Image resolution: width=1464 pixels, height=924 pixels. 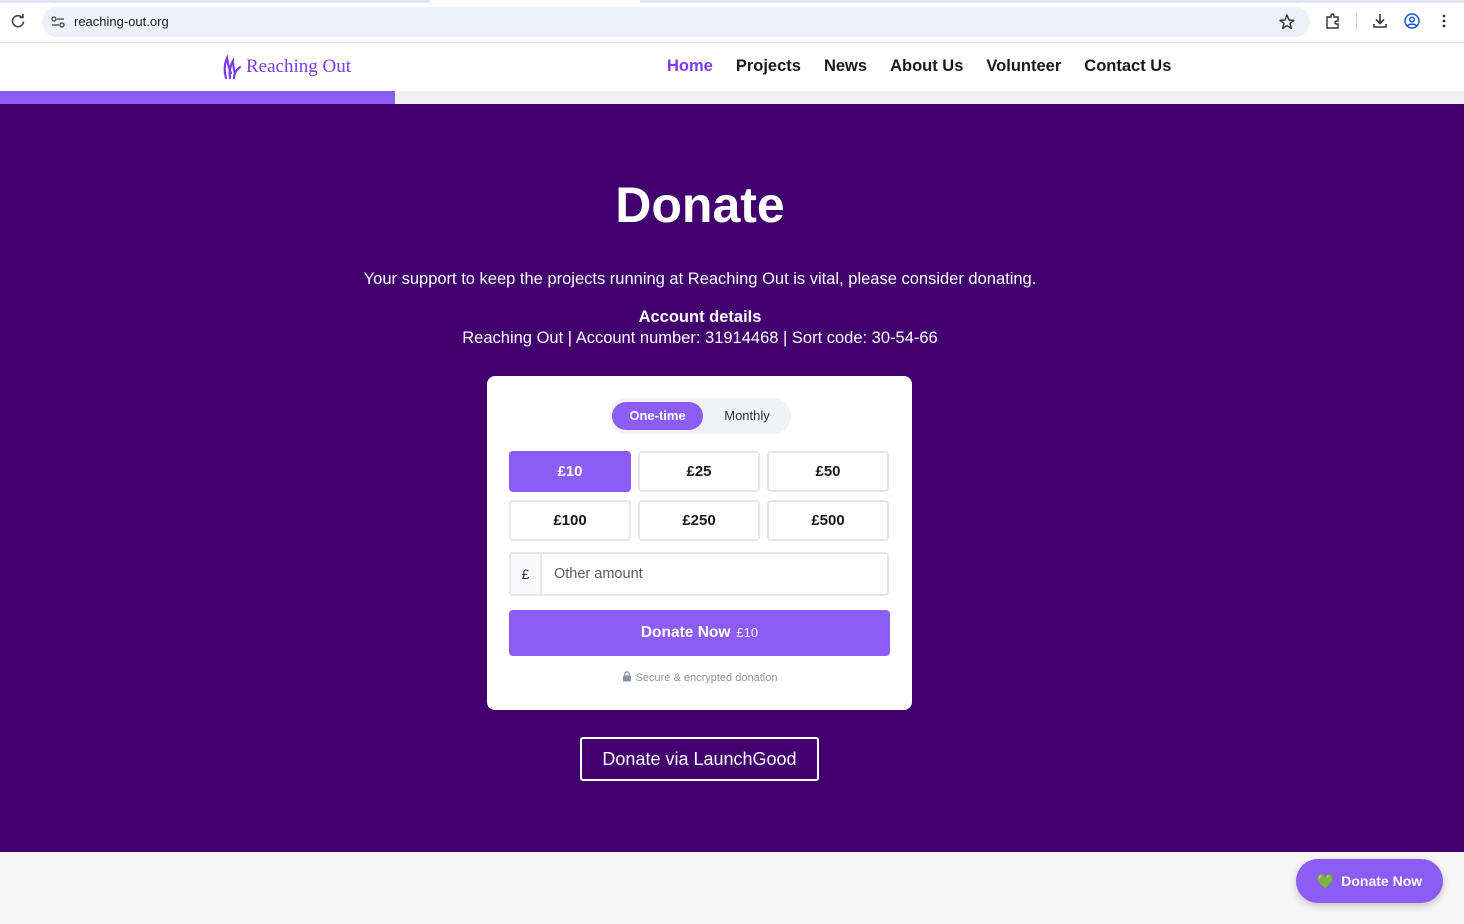 I want to click on donate-now-amount: £10, so click(x=747, y=632).